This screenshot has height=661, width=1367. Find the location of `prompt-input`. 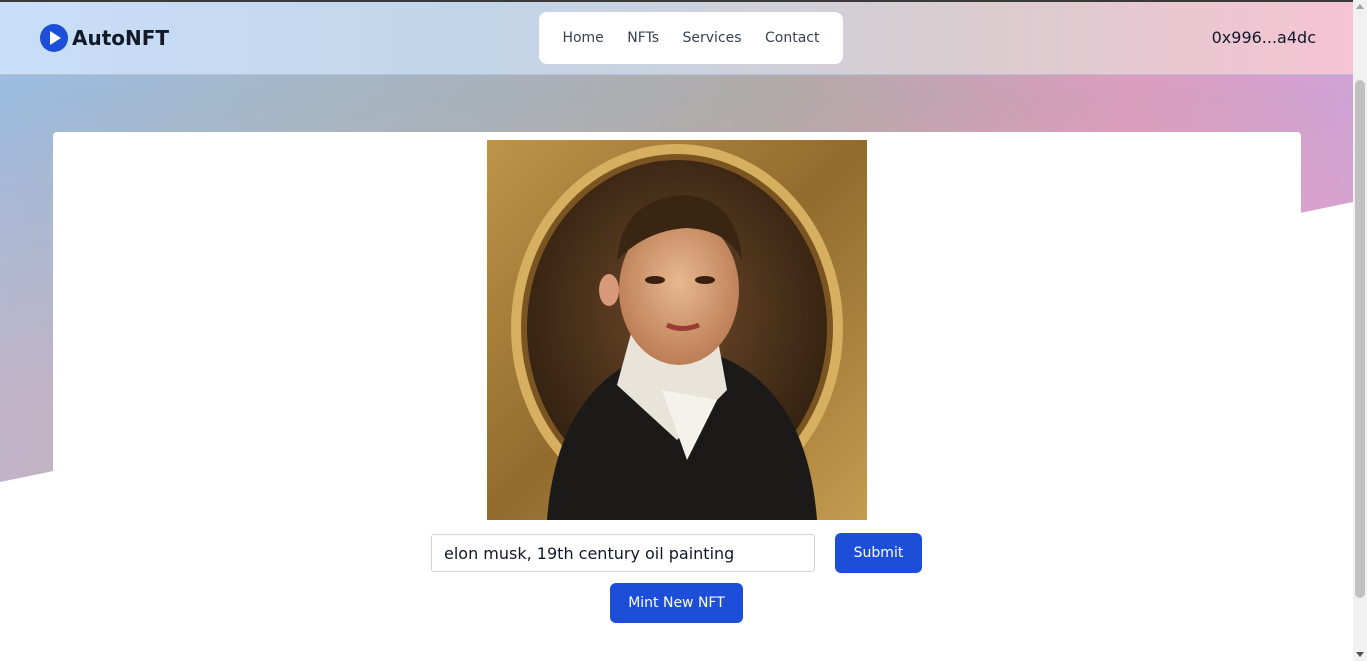

prompt-input is located at coordinates (623, 553).